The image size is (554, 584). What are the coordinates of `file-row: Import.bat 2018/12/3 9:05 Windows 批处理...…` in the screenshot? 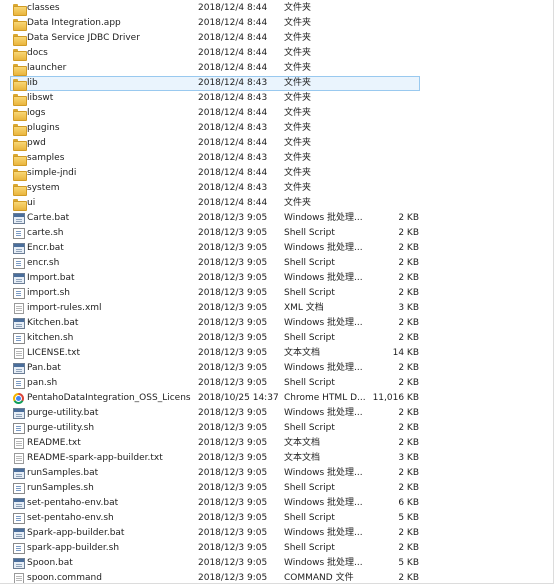 It's located at (215, 278).